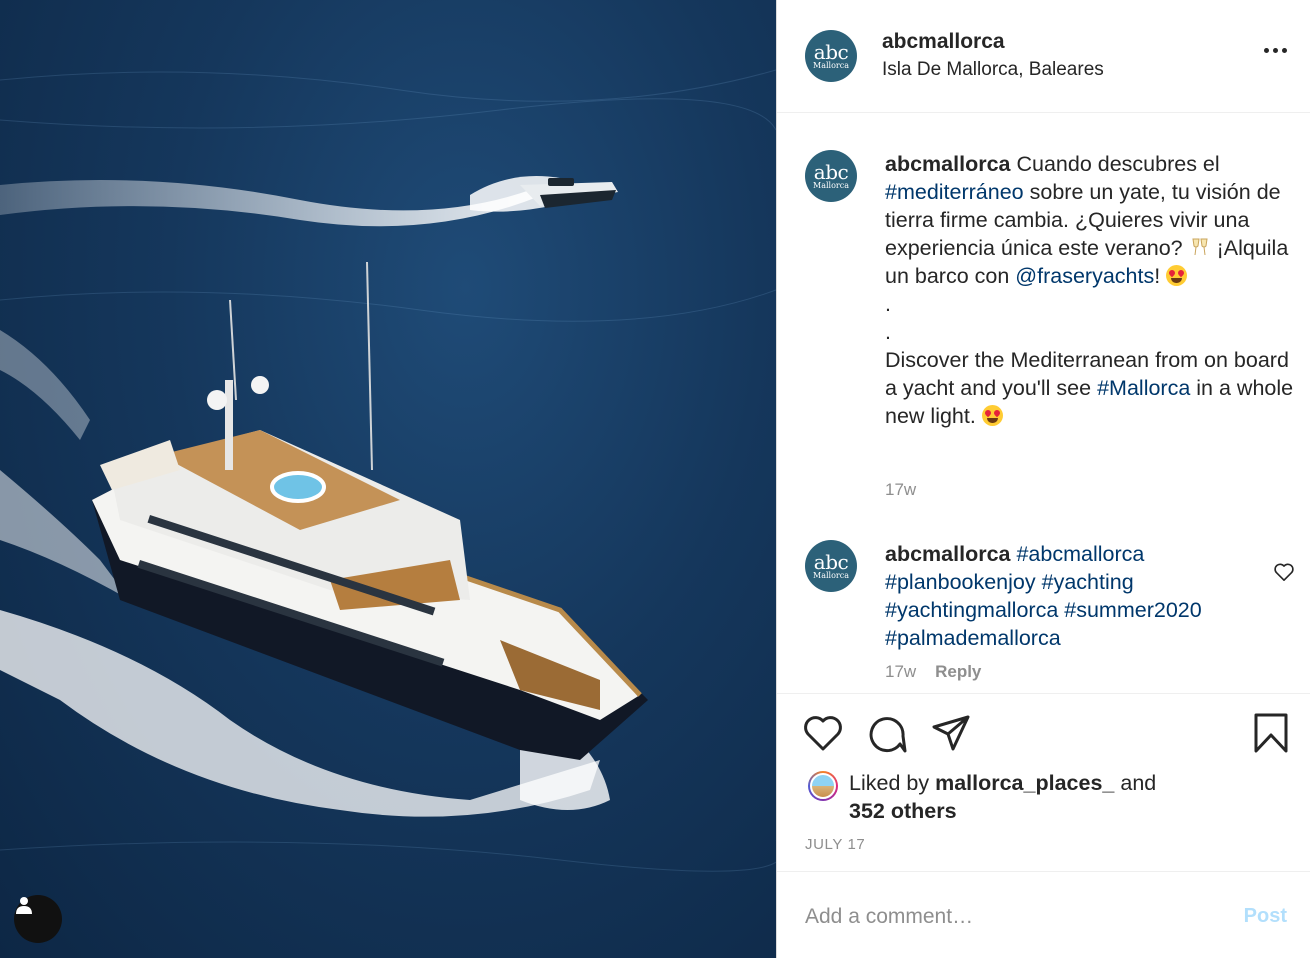 The image size is (1310, 958). Describe the element at coordinates (38, 919) in the screenshot. I see `tagged-users-button` at that location.